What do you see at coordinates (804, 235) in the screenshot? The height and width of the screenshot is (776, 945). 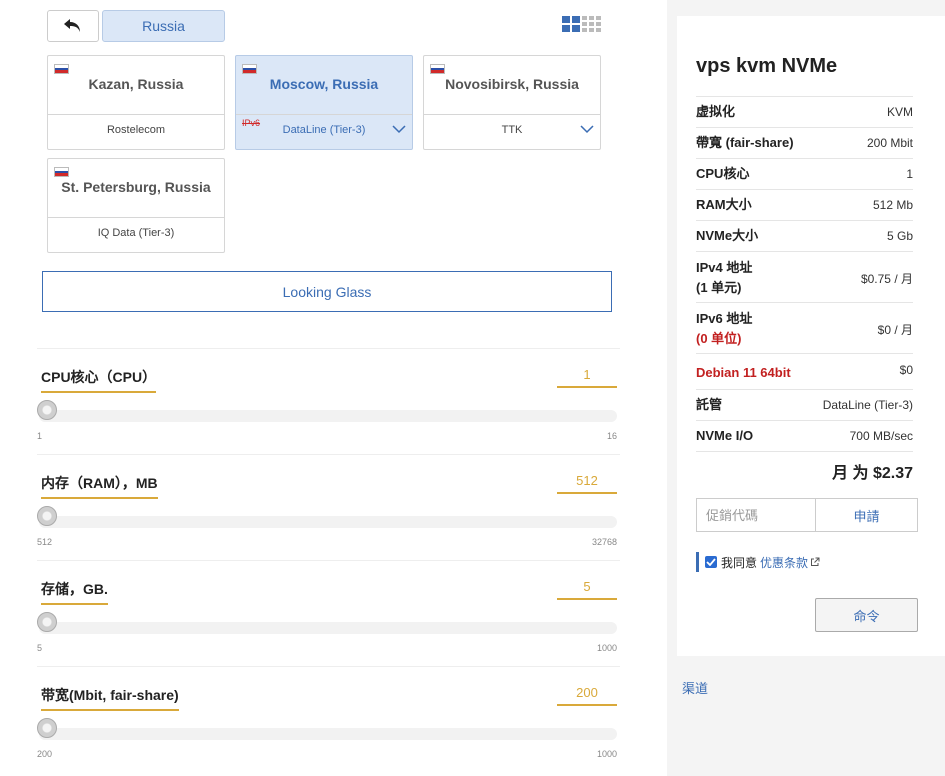 I see `spec-row-storage: NVMe大小 5 Gb` at bounding box center [804, 235].